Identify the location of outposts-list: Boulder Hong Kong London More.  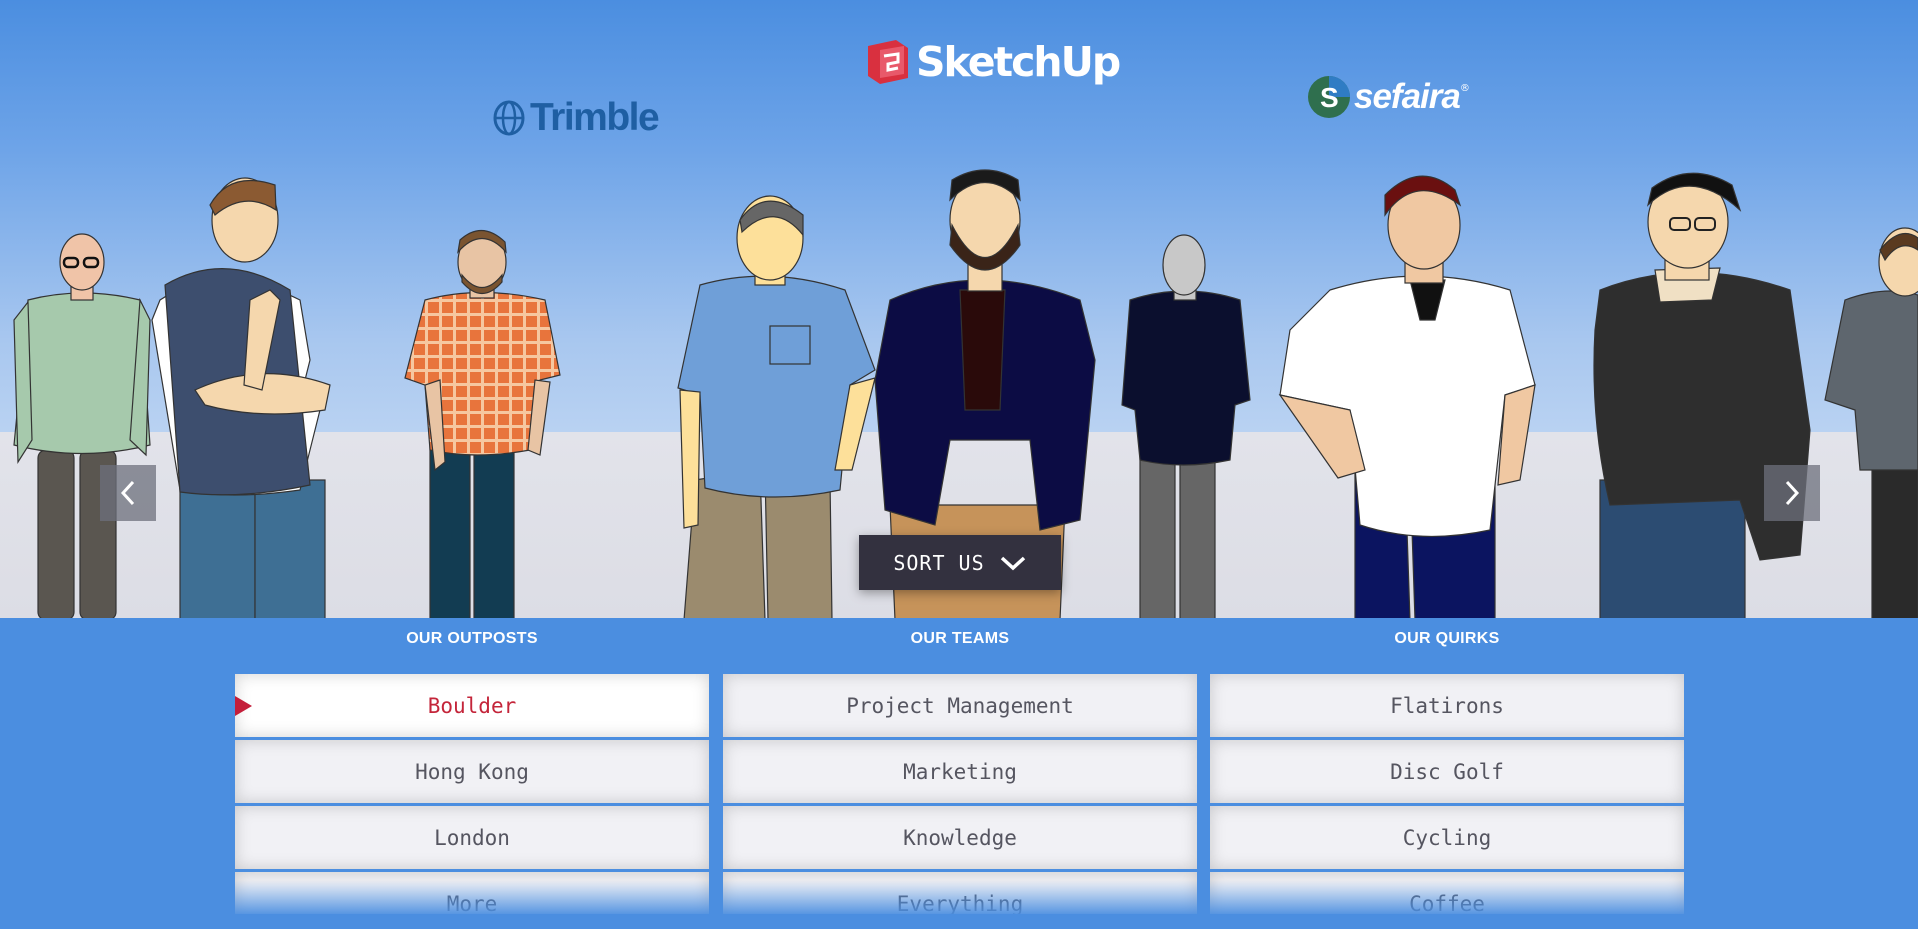
(472, 794).